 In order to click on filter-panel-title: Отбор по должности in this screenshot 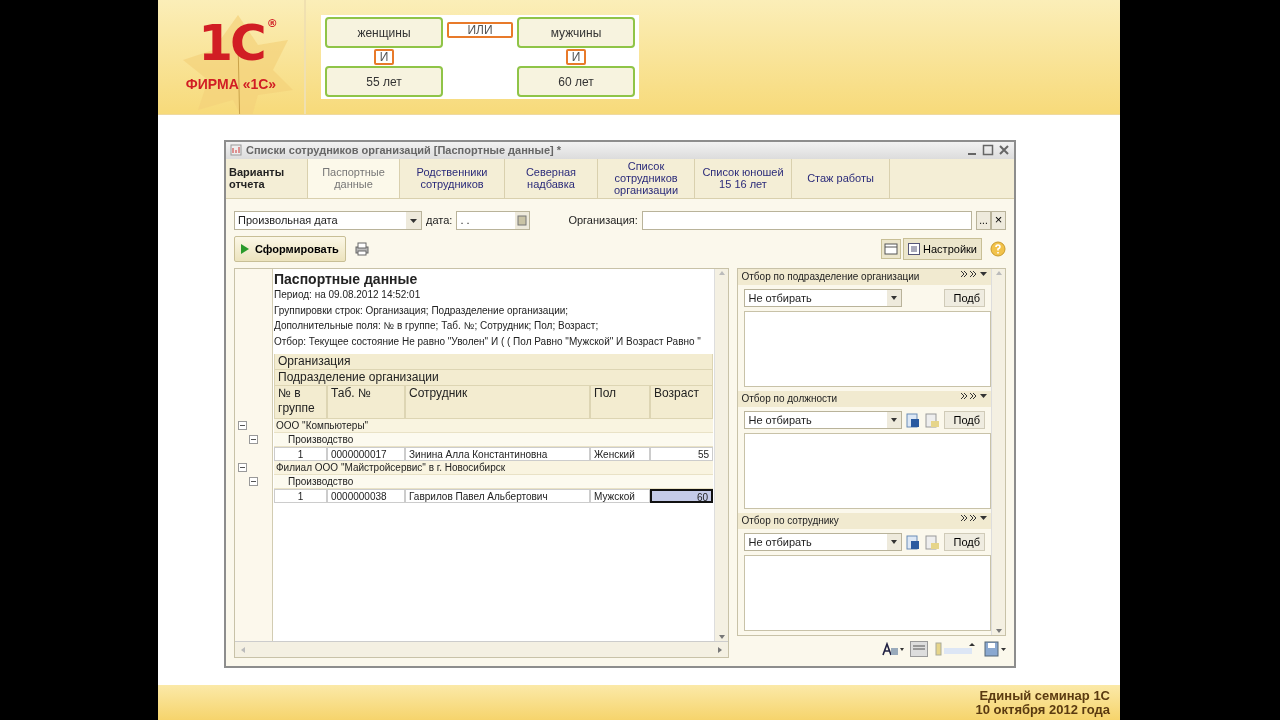, I will do `click(789, 399)`.